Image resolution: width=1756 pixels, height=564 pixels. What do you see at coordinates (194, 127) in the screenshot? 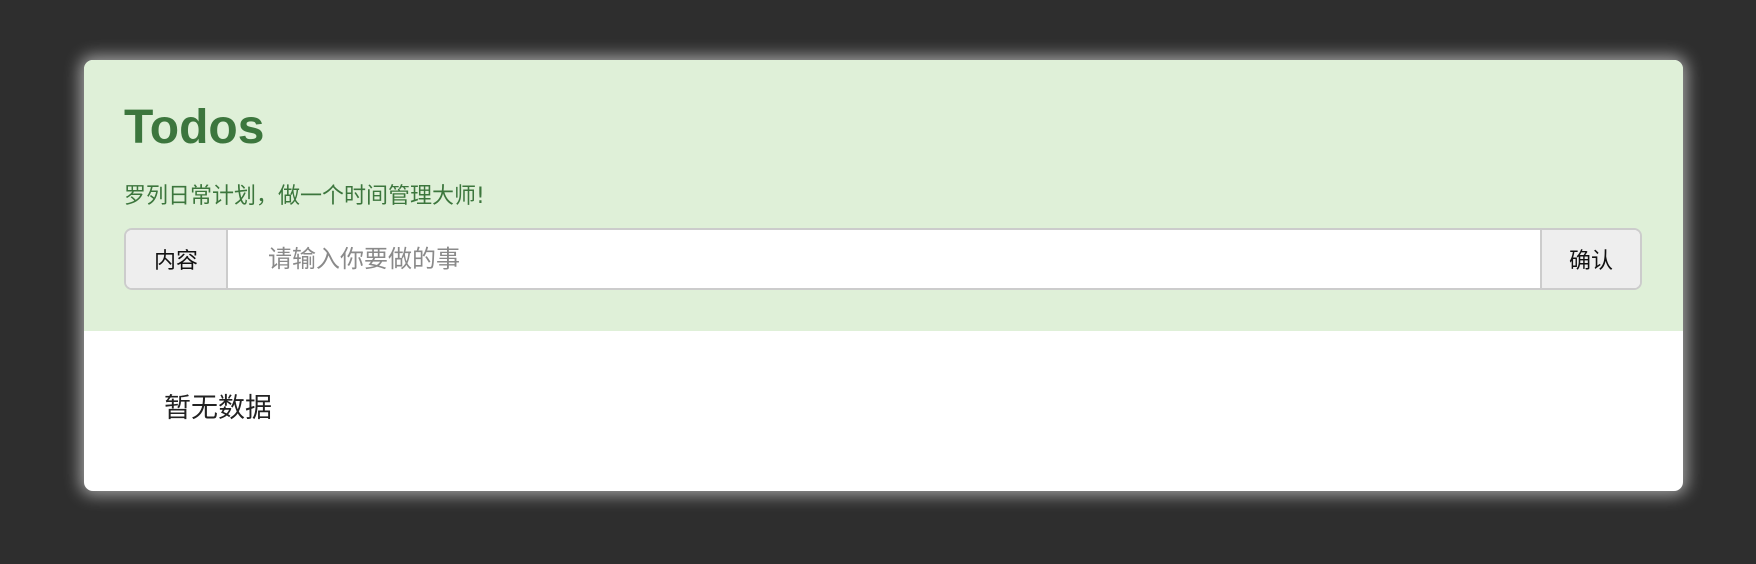
I see `page-title: Todos` at bounding box center [194, 127].